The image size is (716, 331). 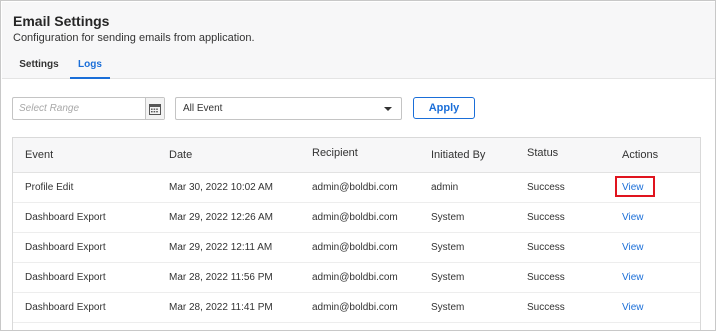 I want to click on calendar-icon, so click(x=155, y=109).